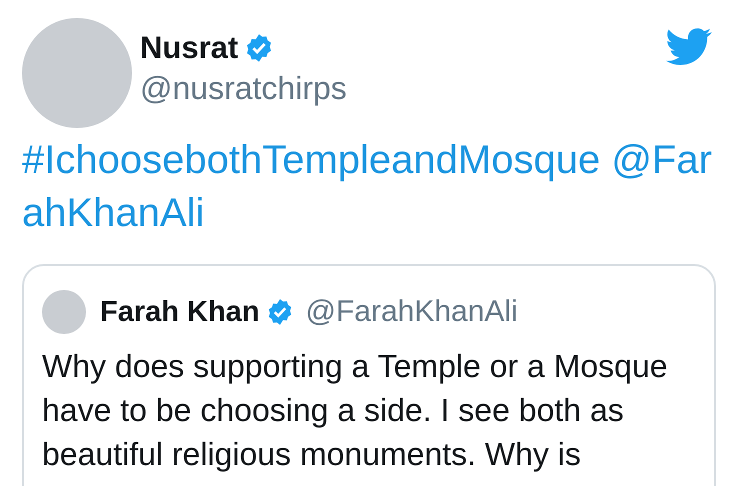  I want to click on quoted-tweet-text: Why does supporting a Temple or a Mosque, so click(355, 366).